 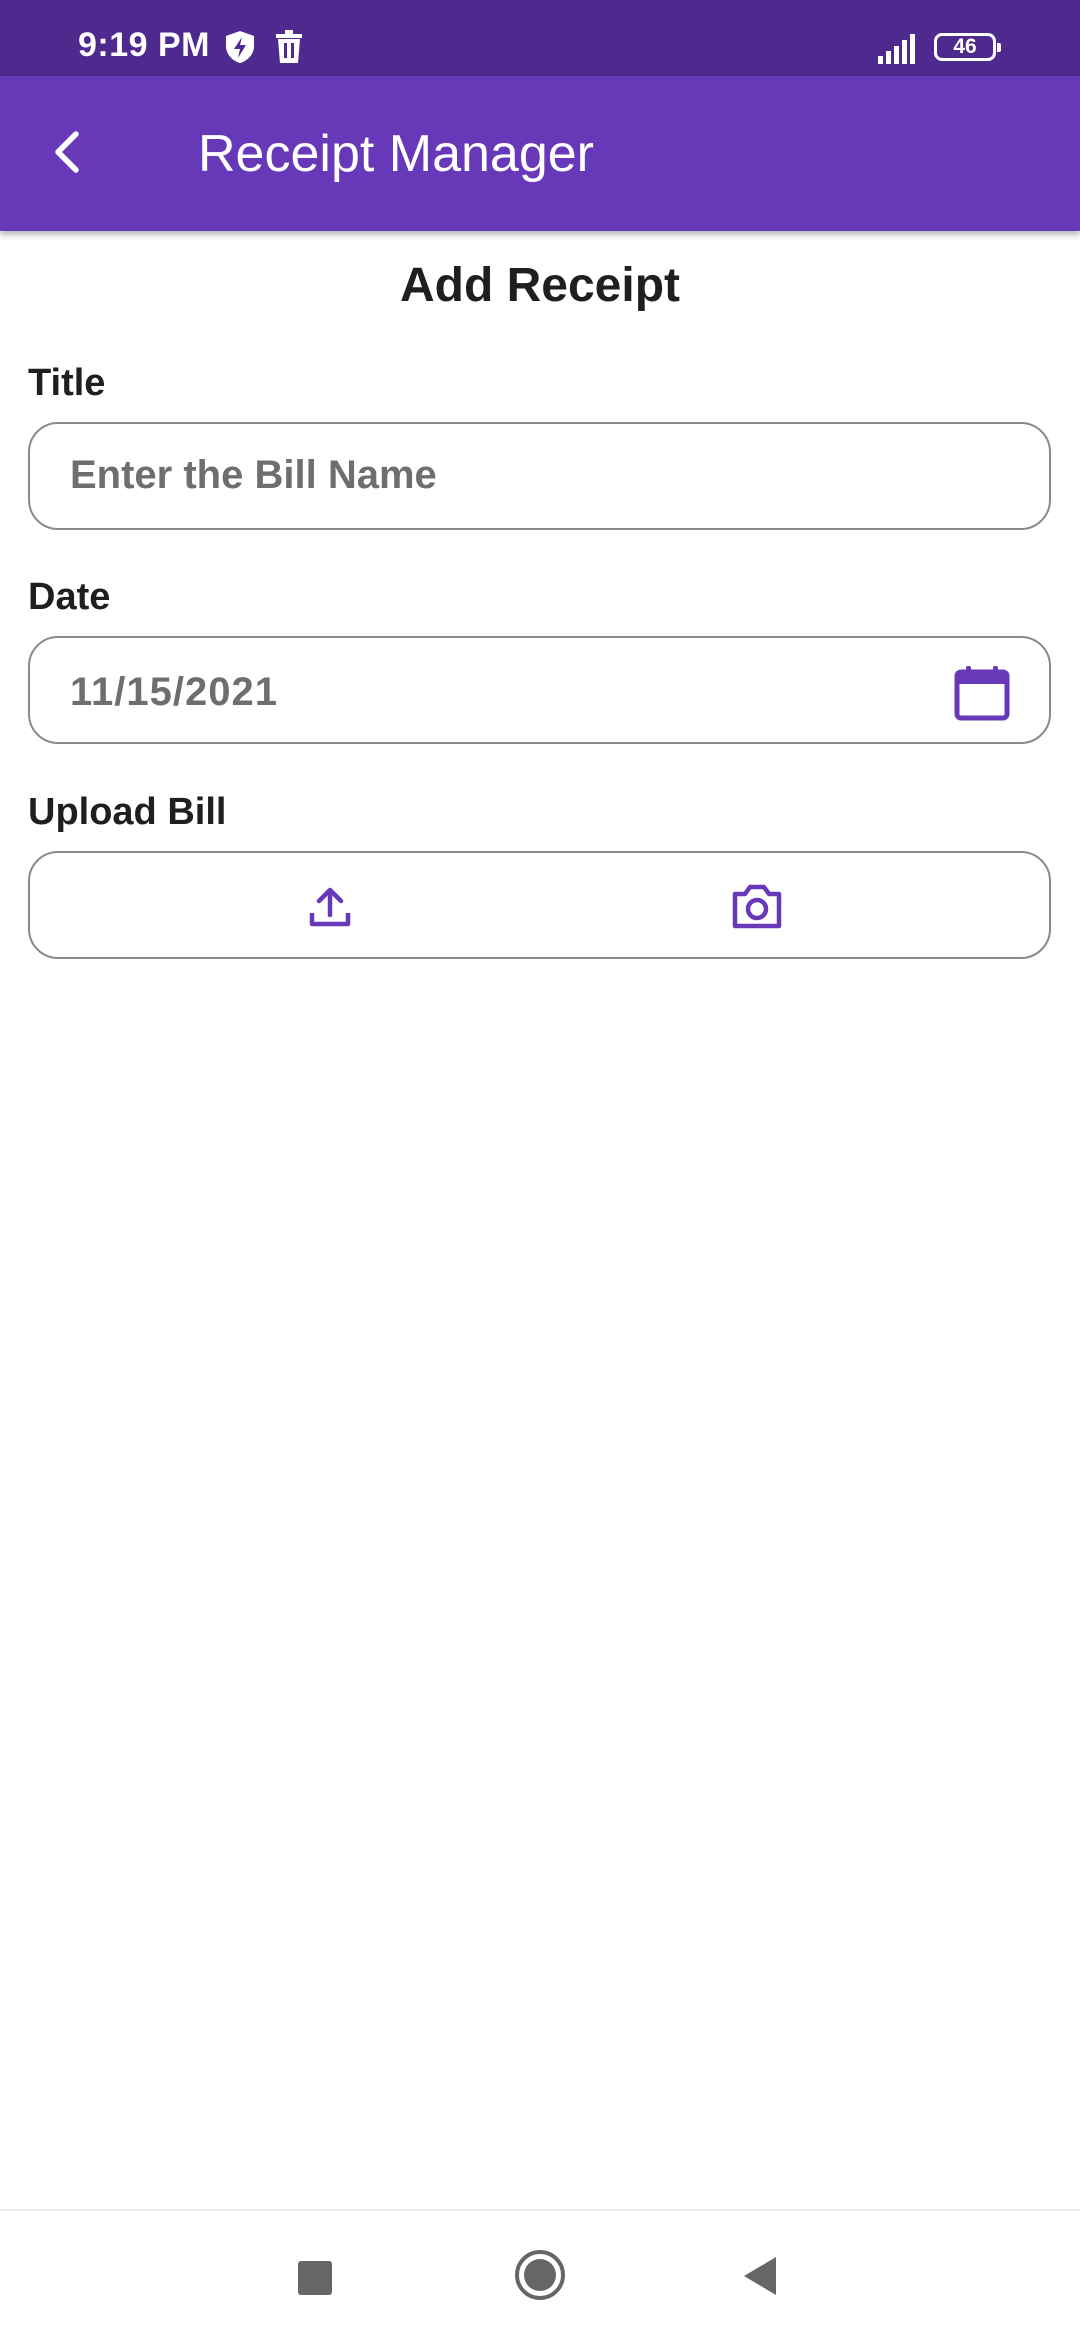 I want to click on date-field: 11/15/2021, so click(x=539, y=690).